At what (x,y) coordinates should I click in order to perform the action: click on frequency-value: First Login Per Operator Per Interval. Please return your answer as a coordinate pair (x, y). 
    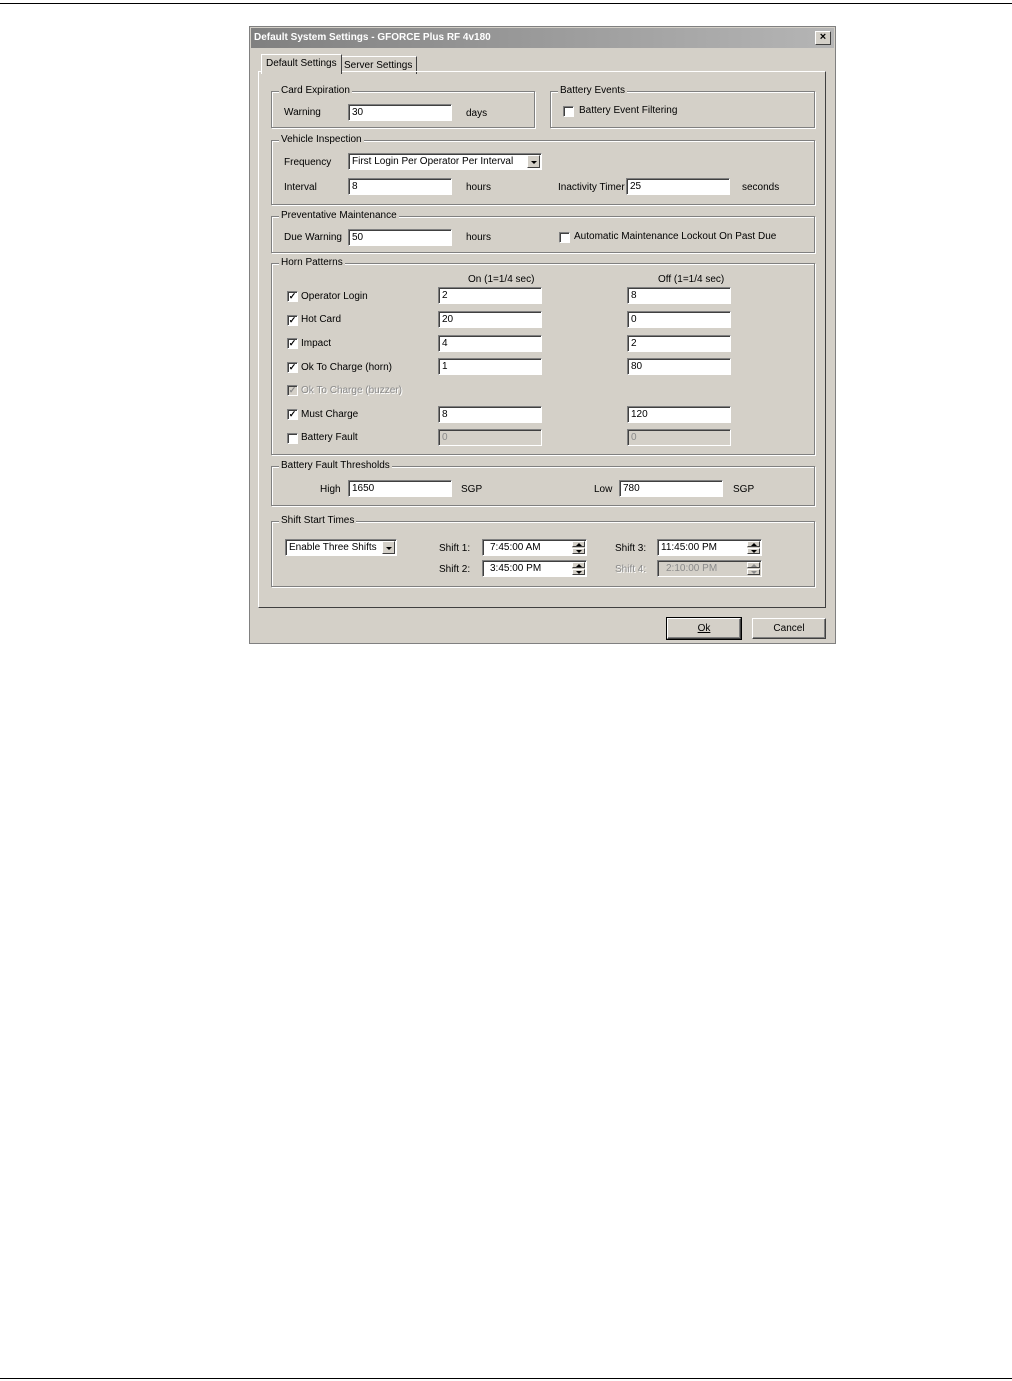
    Looking at the image, I should click on (433, 161).